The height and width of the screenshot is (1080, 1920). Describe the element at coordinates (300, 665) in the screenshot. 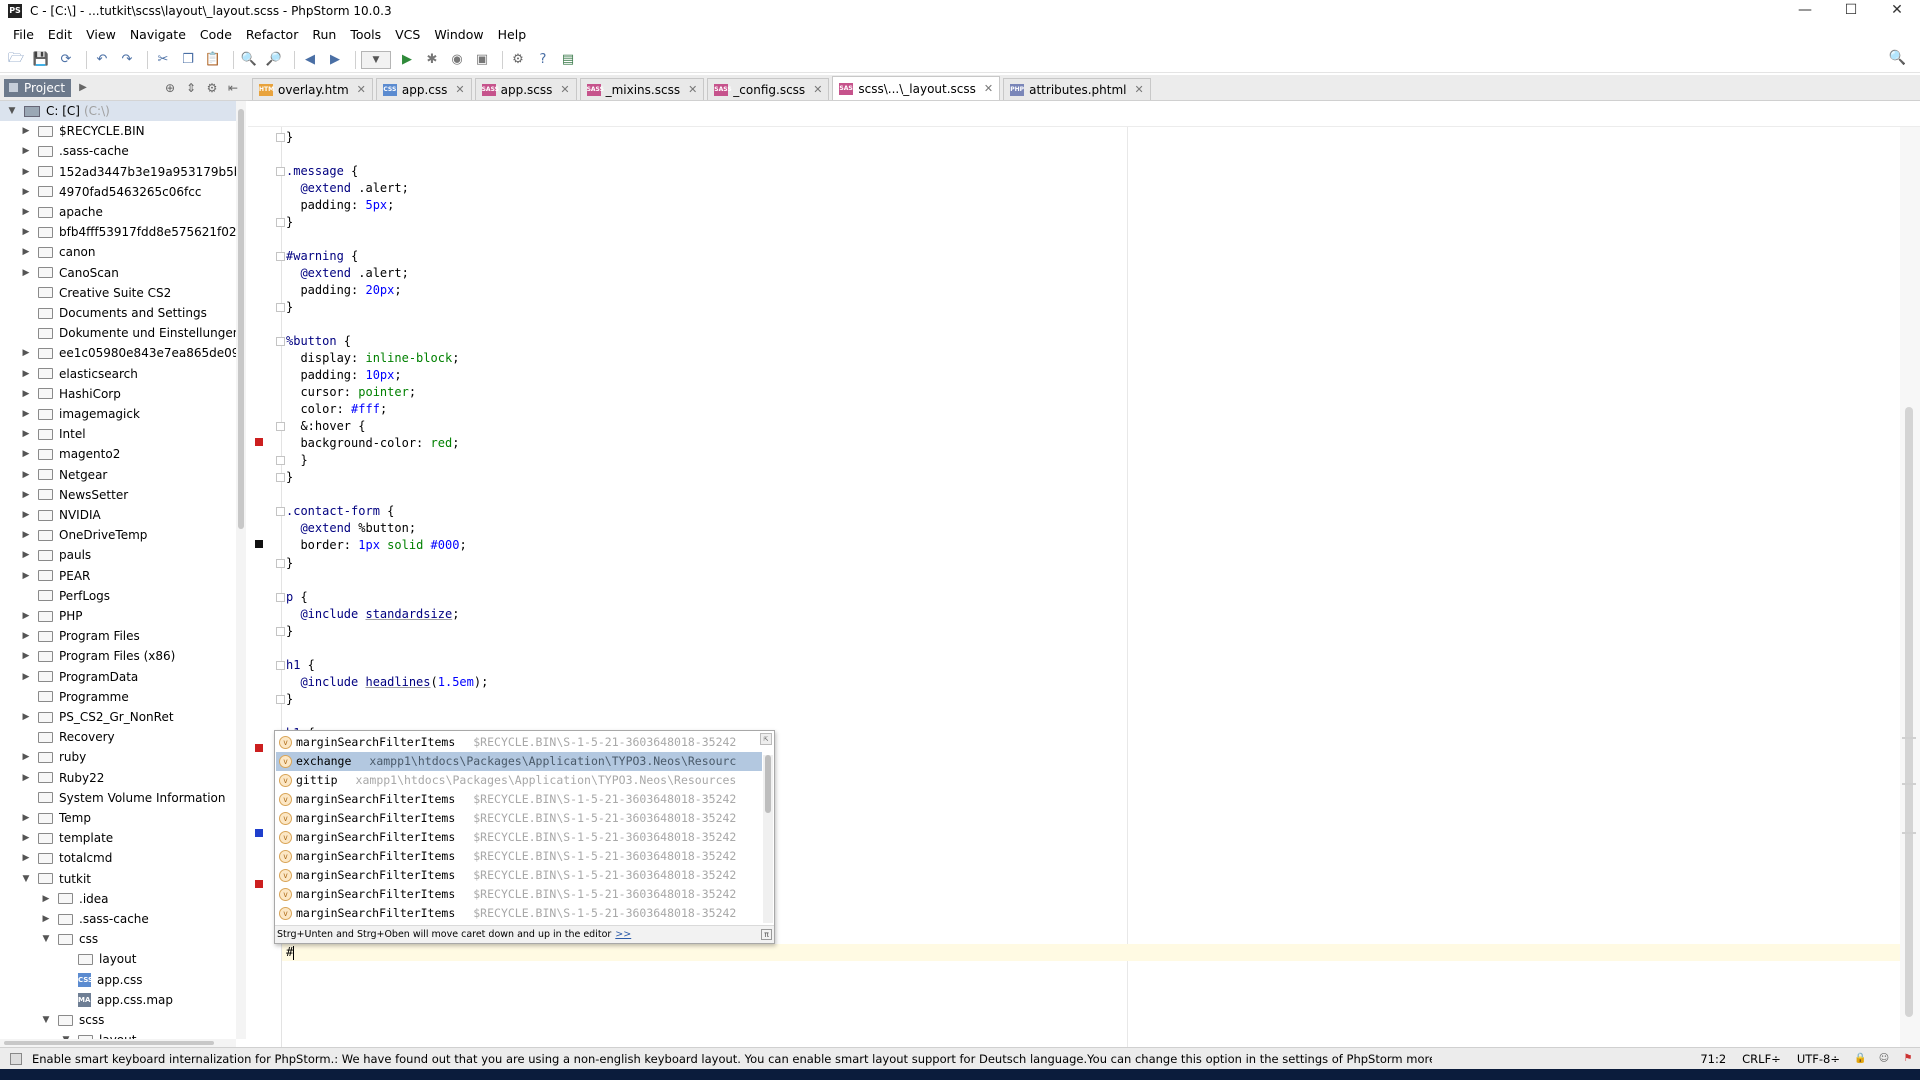

I see `code-line: h1 {` at that location.